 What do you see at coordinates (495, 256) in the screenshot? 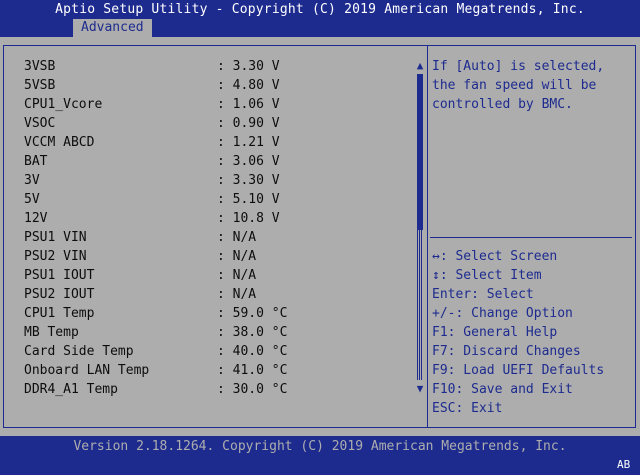
I see `key-help-select-screen: ↔: Select Screen` at bounding box center [495, 256].